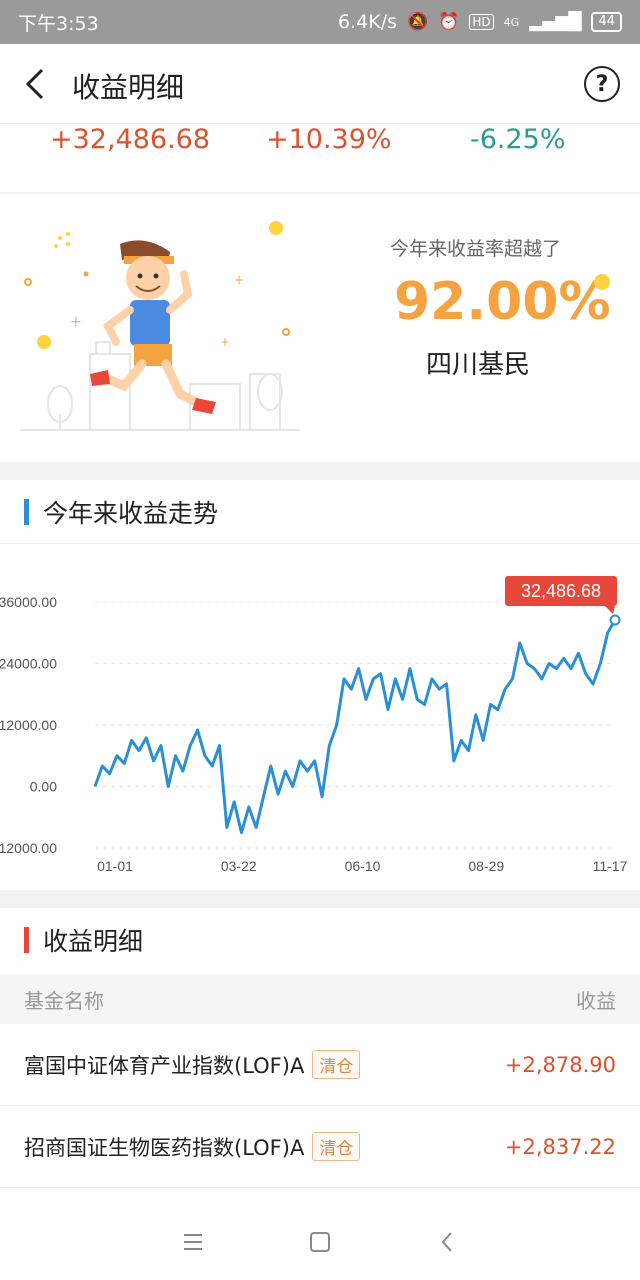  I want to click on question-icon: ?, so click(602, 84).